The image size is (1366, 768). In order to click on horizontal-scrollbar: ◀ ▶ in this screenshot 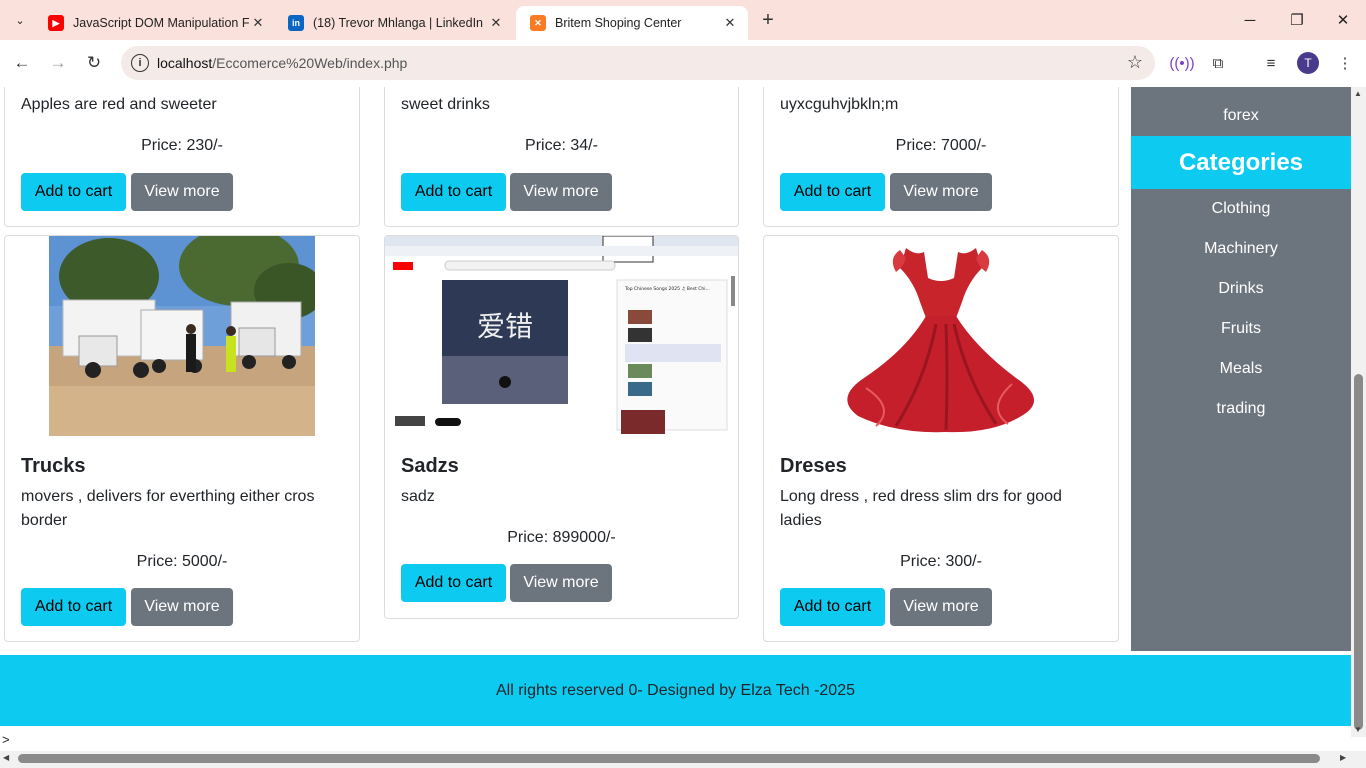, I will do `click(683, 759)`.